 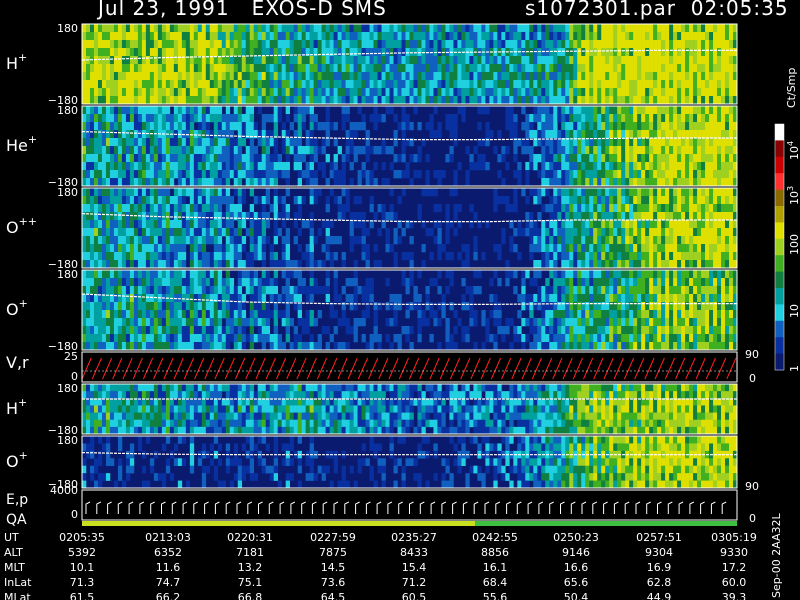 What do you see at coordinates (409, 228) in the screenshot?
I see `panel-o-plusplus` at bounding box center [409, 228].